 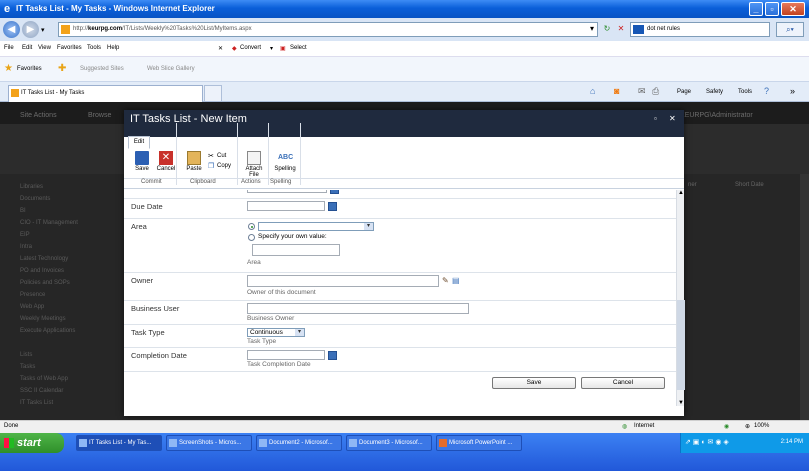 I want to click on quick-link: CIO - IT Management, so click(x=49, y=223).